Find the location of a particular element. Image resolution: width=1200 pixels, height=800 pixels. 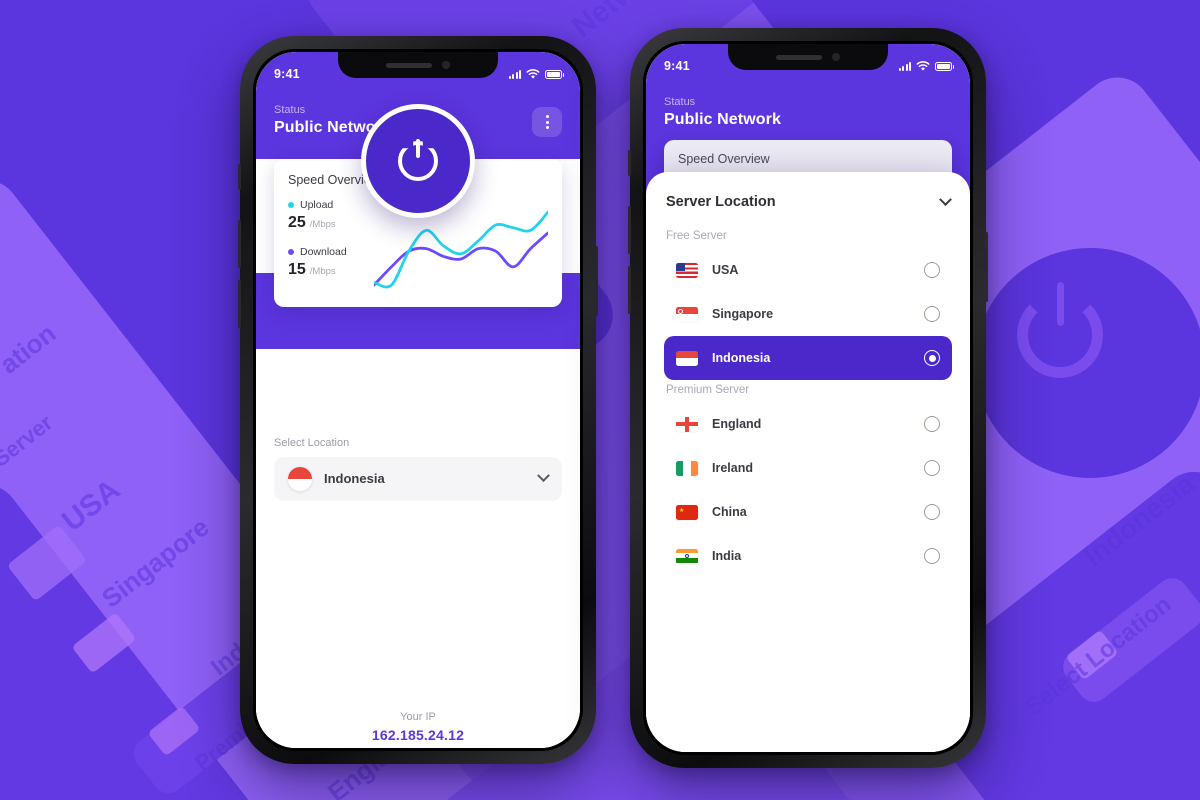

status-value: Public Network is located at coordinates (722, 119).